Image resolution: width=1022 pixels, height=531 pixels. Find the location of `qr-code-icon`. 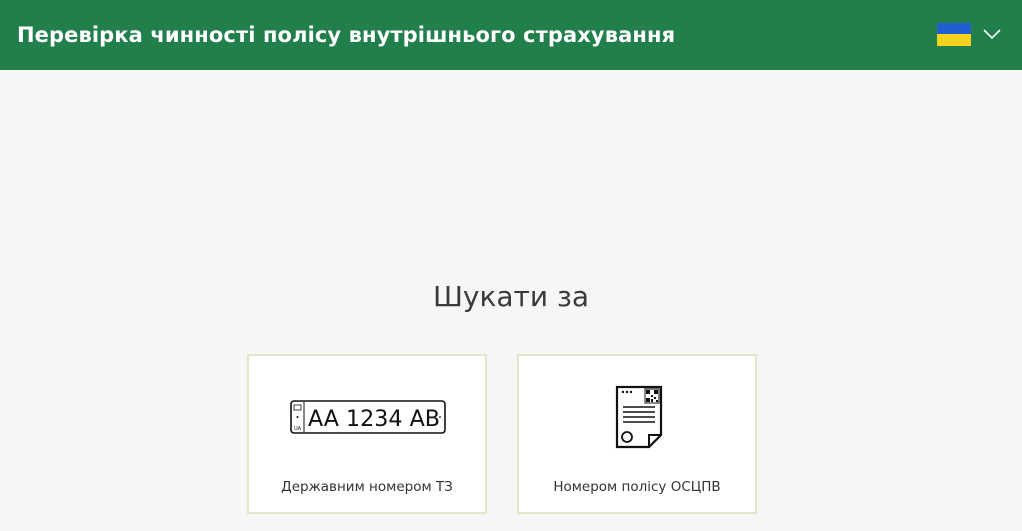

qr-code-icon is located at coordinates (652, 396).